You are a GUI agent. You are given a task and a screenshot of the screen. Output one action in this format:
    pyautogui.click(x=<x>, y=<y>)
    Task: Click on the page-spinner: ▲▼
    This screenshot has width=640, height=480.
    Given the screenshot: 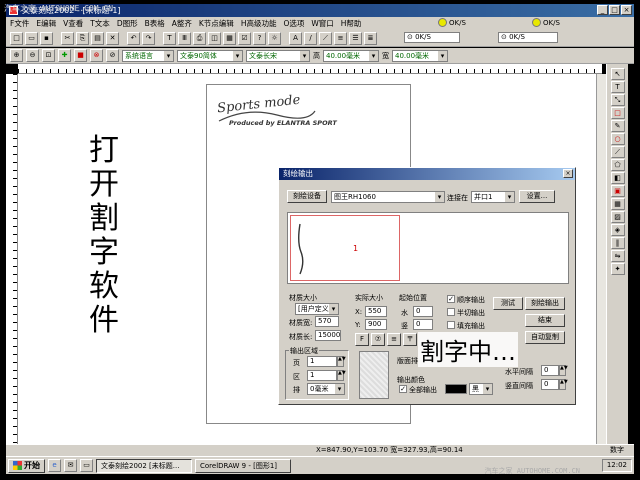 What is the action you would take?
    pyautogui.click(x=341, y=361)
    